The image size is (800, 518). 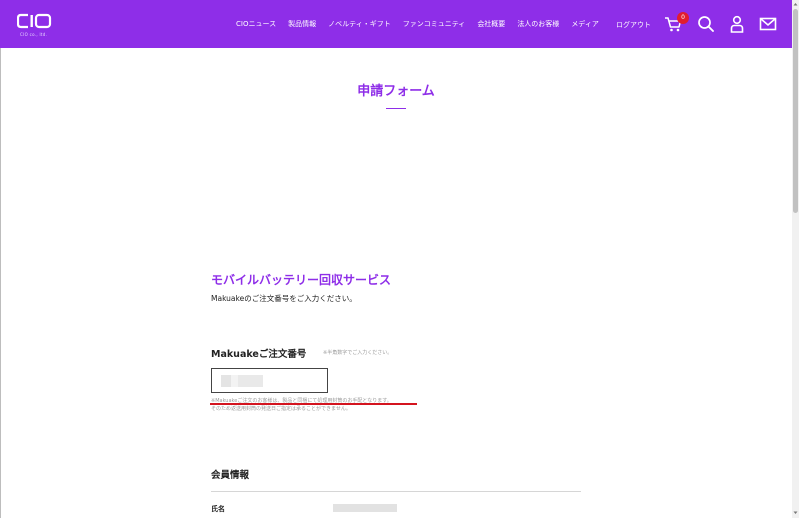 I want to click on redacted-input-value, so click(x=242, y=381).